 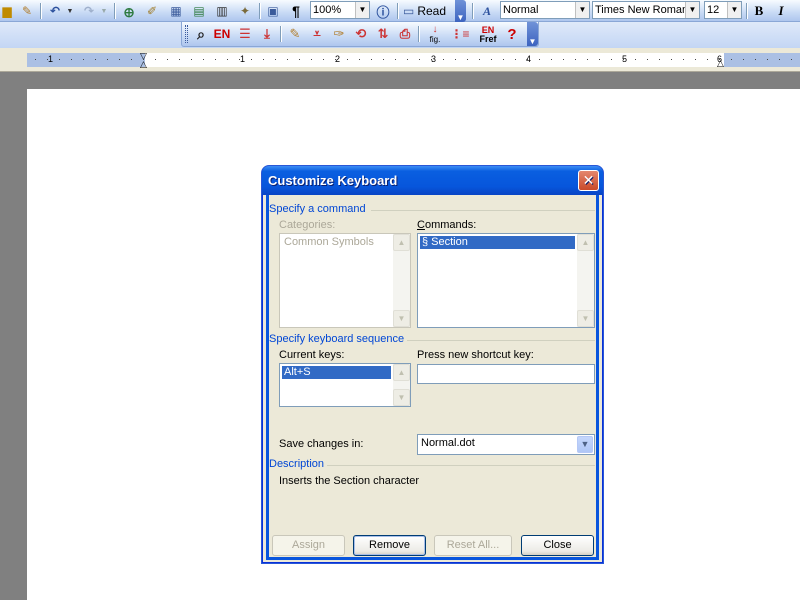 I want to click on redo-dropdown-icon: ▼, so click(x=104, y=11).